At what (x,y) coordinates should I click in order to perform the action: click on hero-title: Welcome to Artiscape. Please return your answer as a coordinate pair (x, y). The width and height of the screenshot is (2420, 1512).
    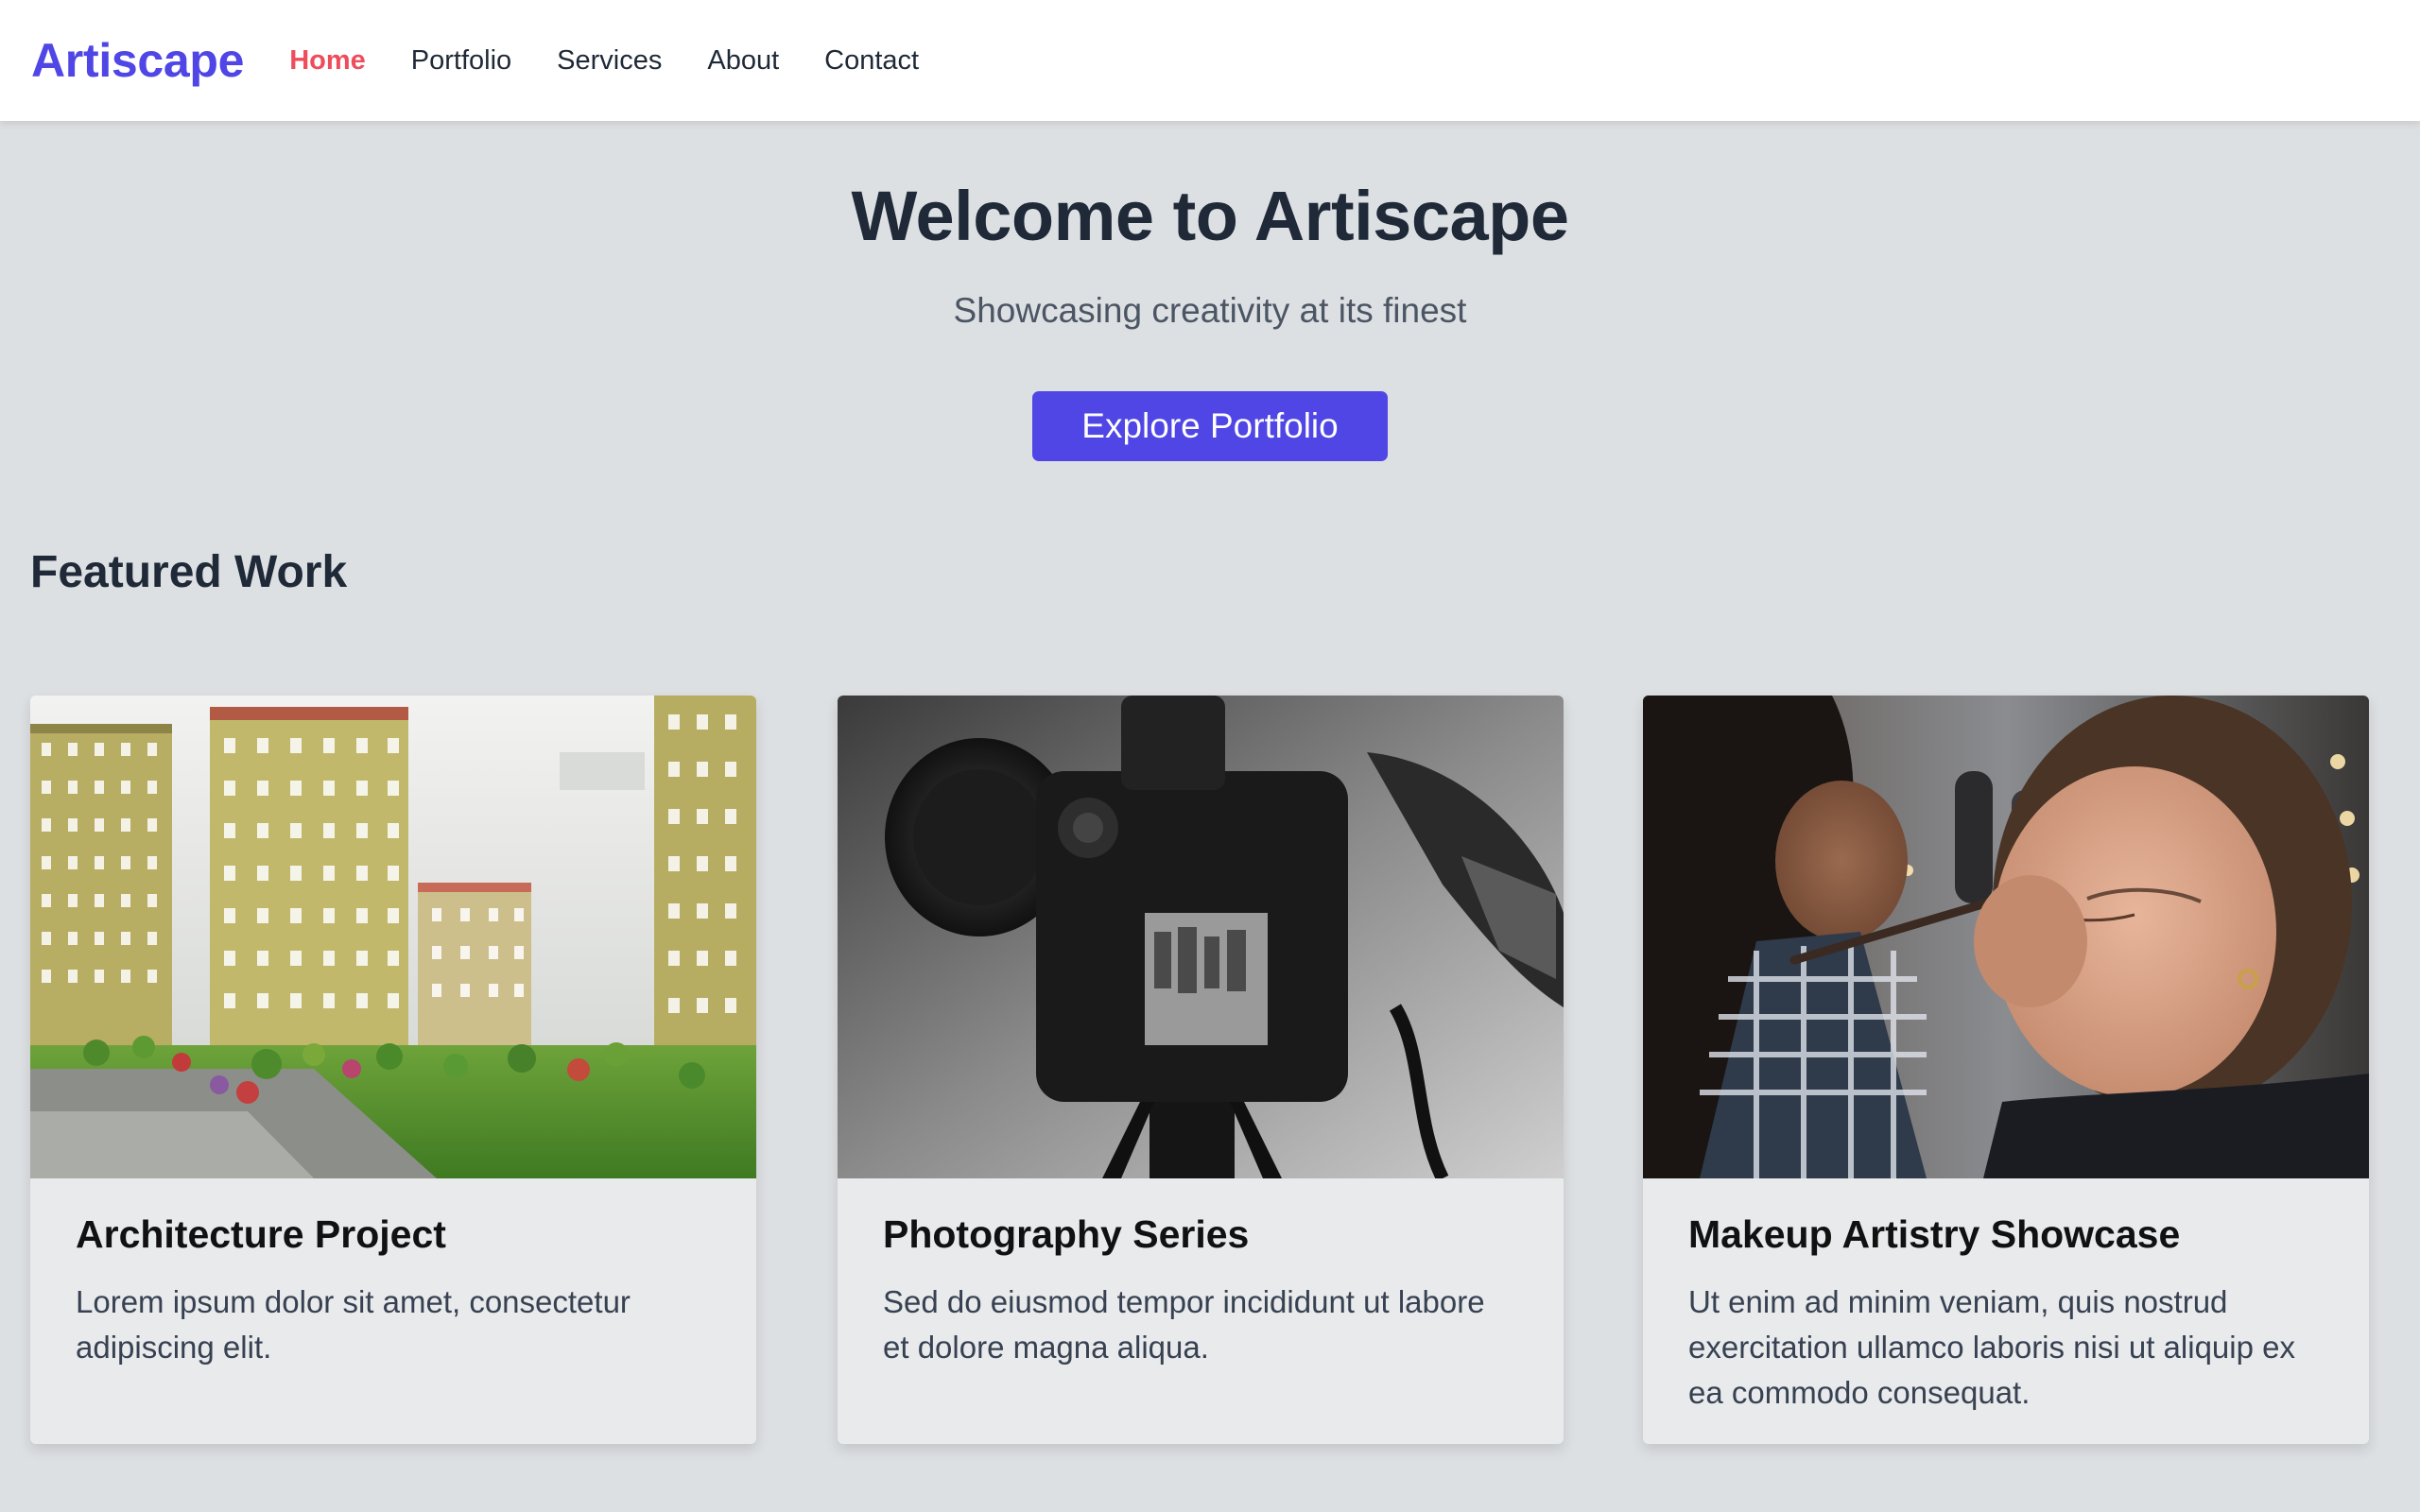
    Looking at the image, I should click on (1210, 216).